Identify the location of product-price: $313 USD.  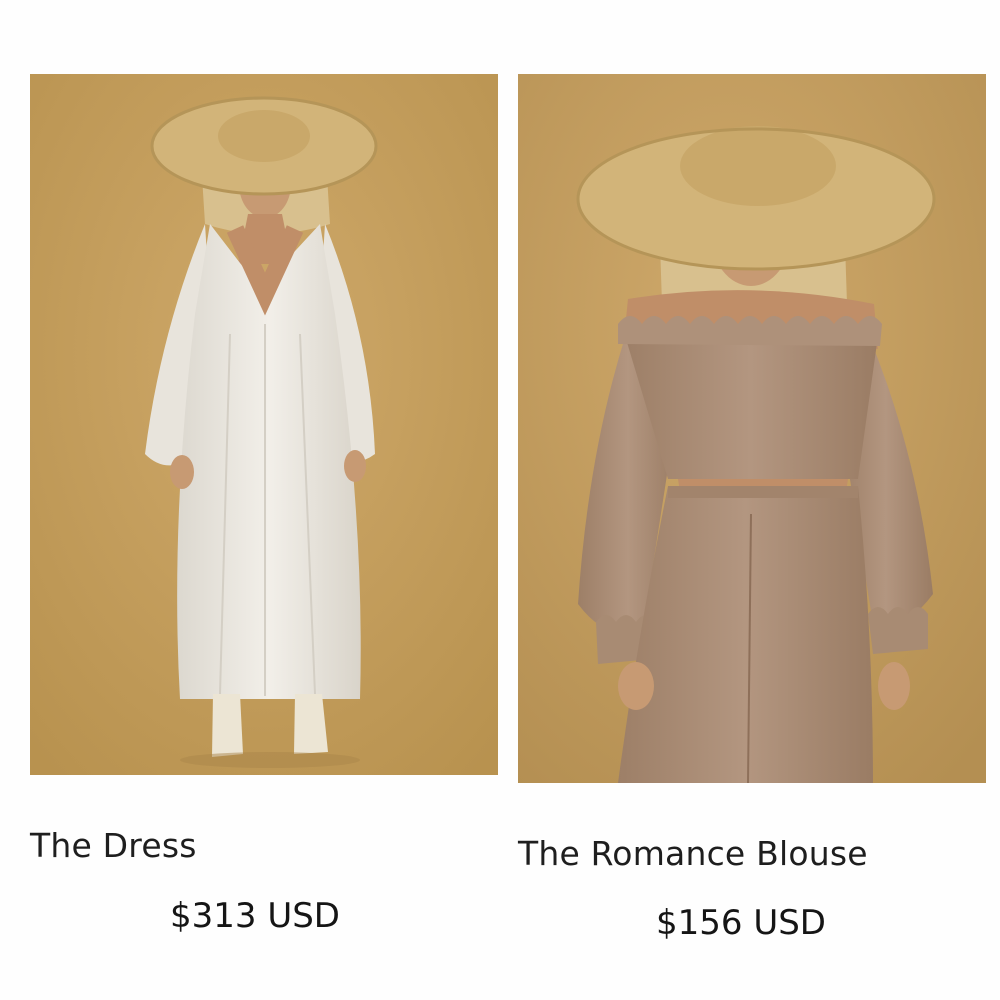
(255, 916).